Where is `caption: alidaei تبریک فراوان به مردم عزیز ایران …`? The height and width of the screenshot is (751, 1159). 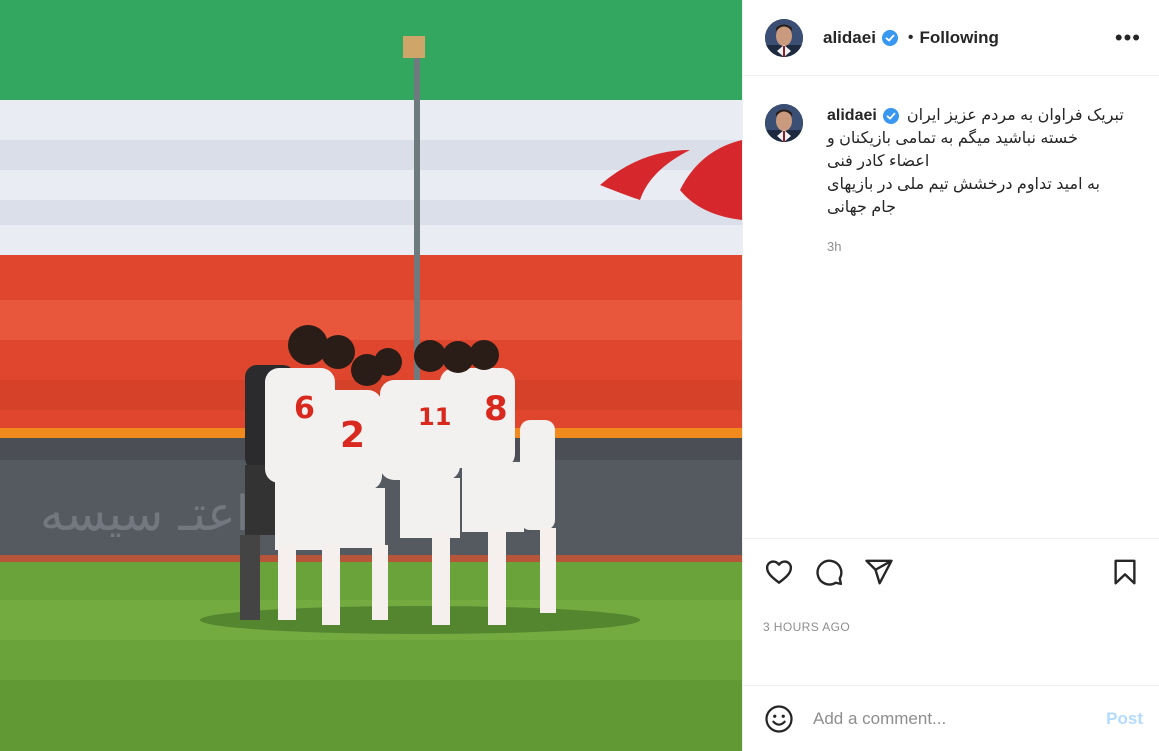 caption: alidaei تبریک فراوان به مردم عزیز ایران … is located at coordinates (953, 179).